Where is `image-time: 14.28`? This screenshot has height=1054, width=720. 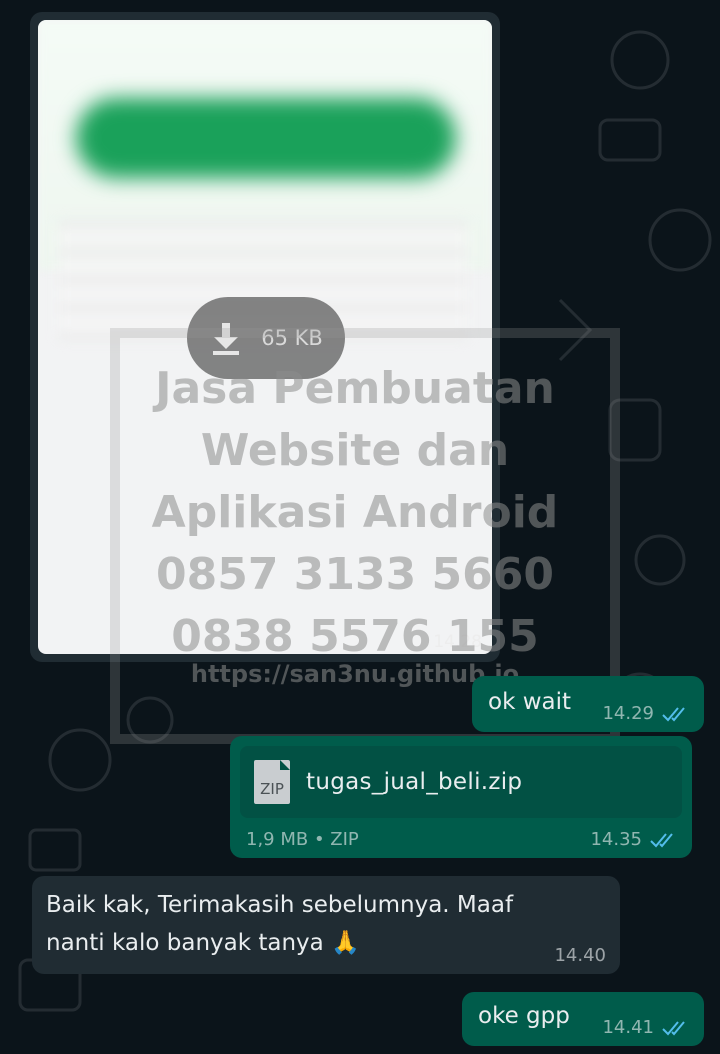 image-time: 14.28 is located at coordinates (457, 642).